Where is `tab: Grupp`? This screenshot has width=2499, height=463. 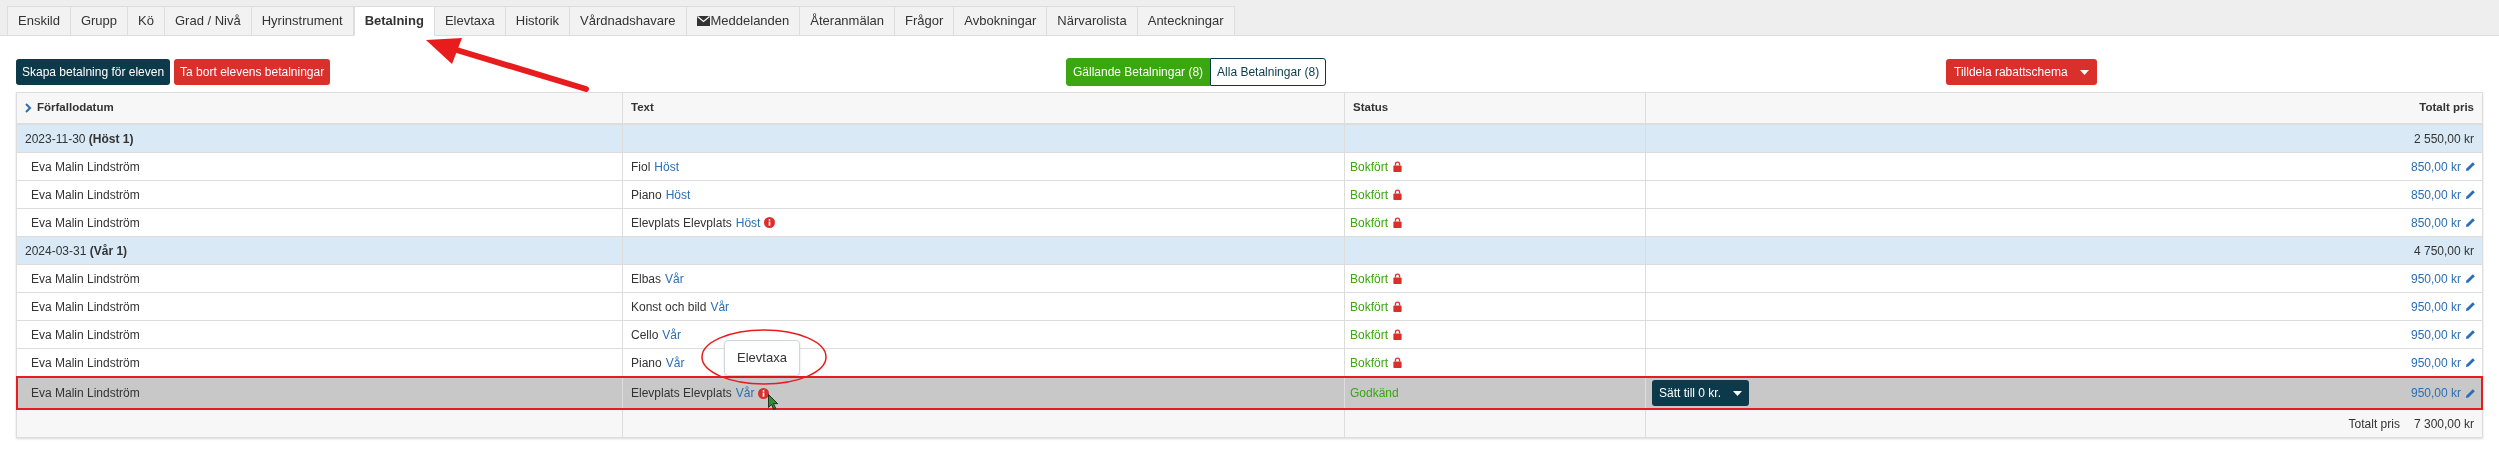 tab: Grupp is located at coordinates (99, 21).